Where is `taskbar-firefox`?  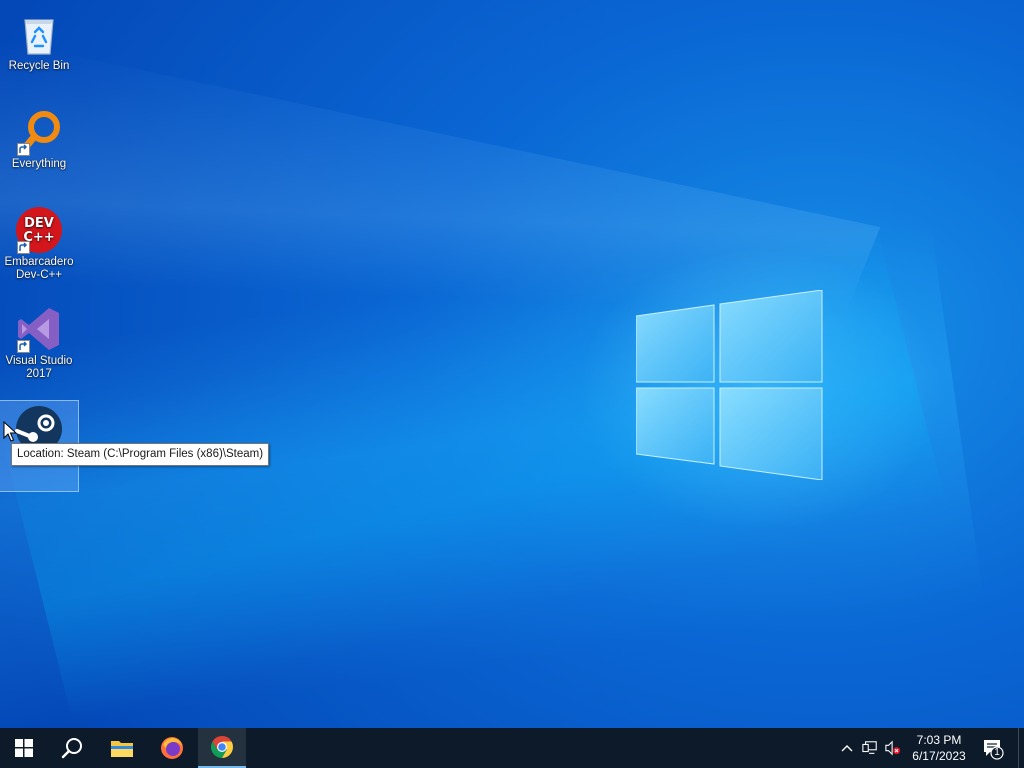
taskbar-firefox is located at coordinates (172, 748).